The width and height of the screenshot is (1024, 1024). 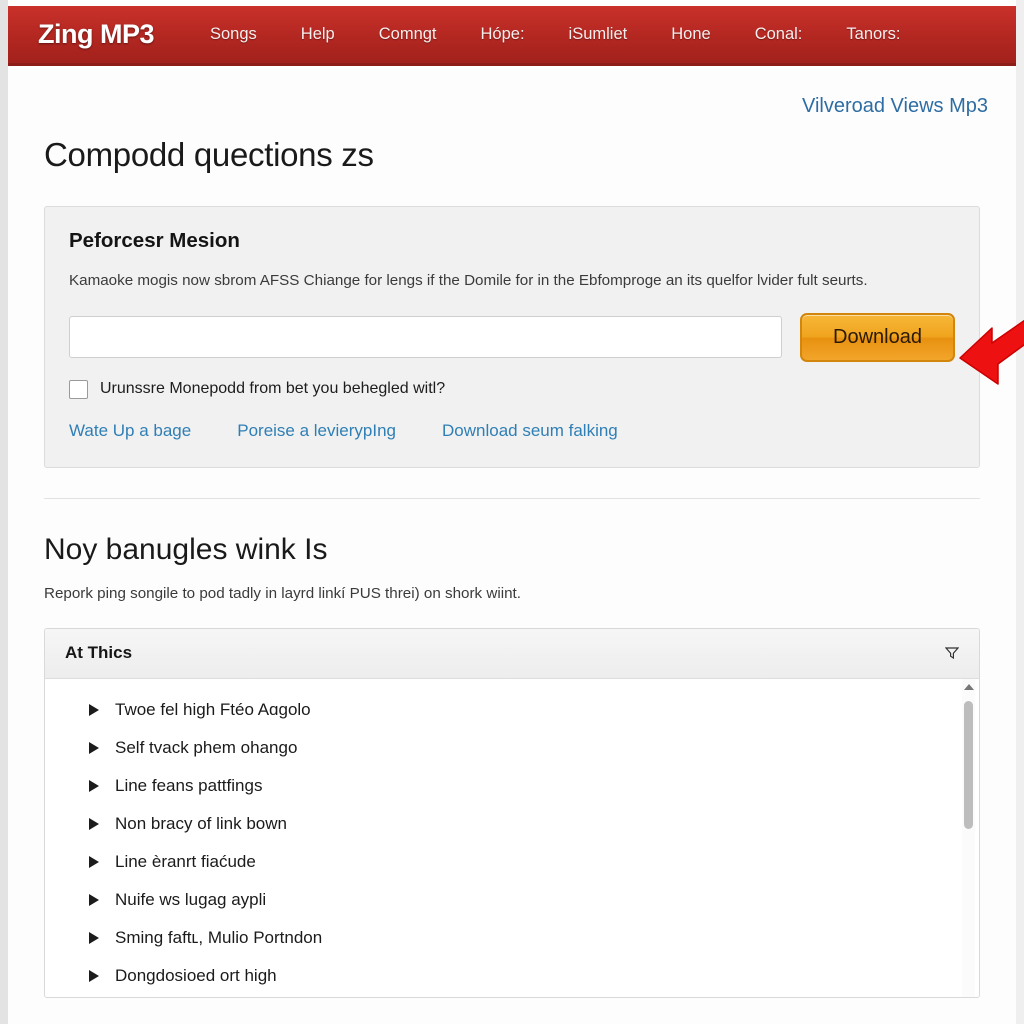 I want to click on list-item: Dongdoѕioed ort high, so click(x=512, y=976).